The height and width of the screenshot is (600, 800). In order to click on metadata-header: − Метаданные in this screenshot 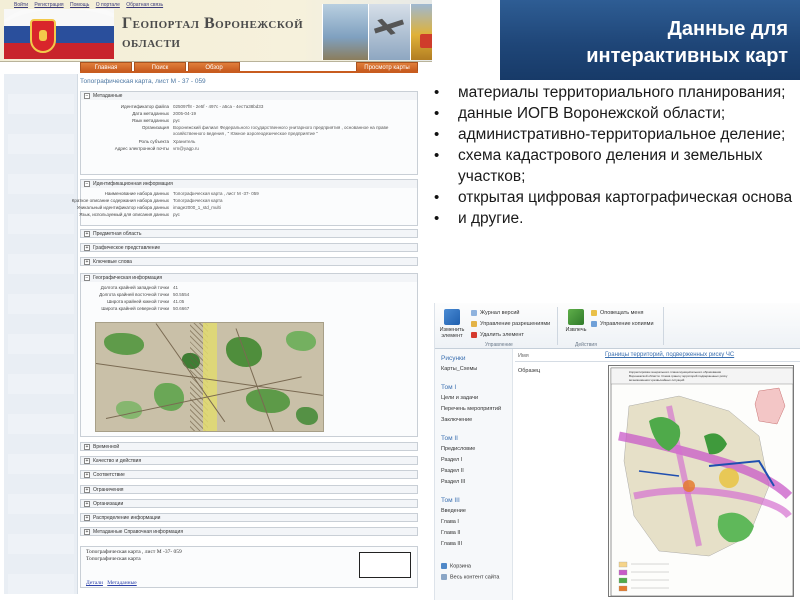, I will do `click(249, 96)`.